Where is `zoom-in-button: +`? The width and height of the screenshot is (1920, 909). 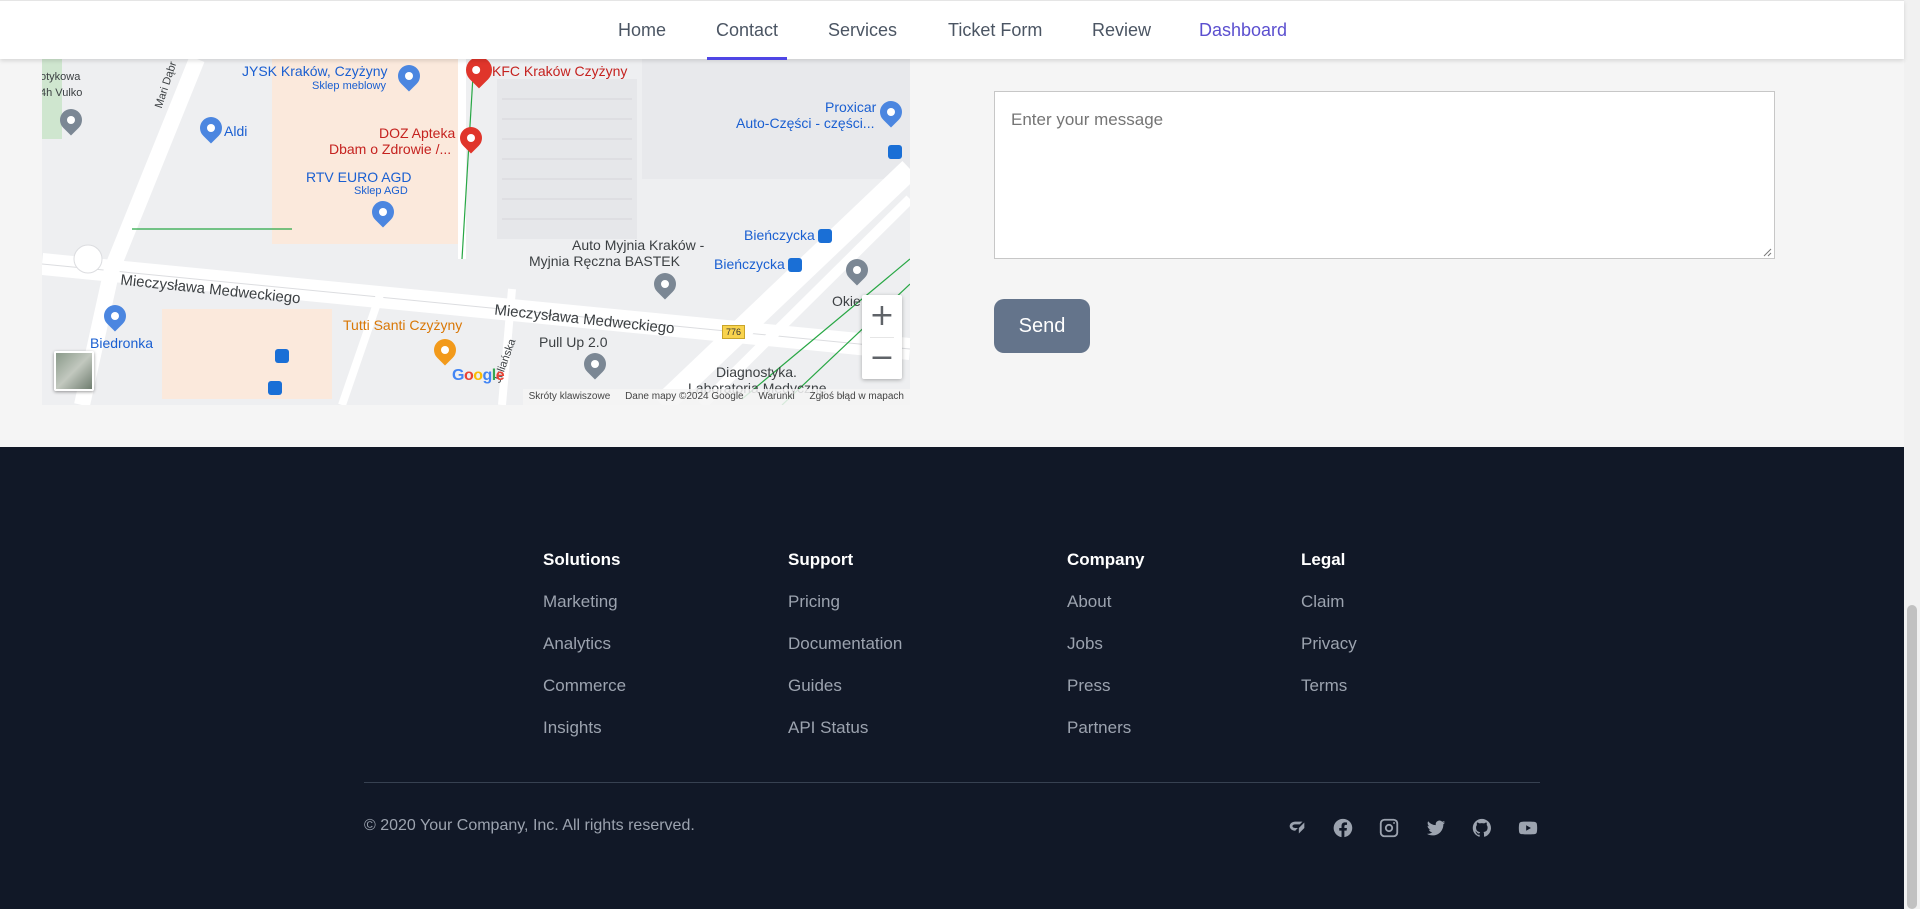 zoom-in-button: + is located at coordinates (882, 316).